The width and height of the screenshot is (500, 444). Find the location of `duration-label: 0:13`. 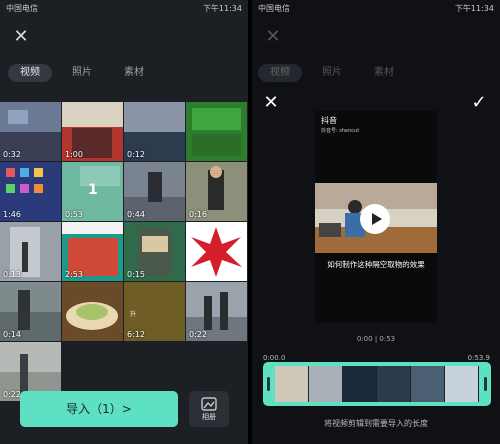

duration-label: 0:13 is located at coordinates (12, 274).